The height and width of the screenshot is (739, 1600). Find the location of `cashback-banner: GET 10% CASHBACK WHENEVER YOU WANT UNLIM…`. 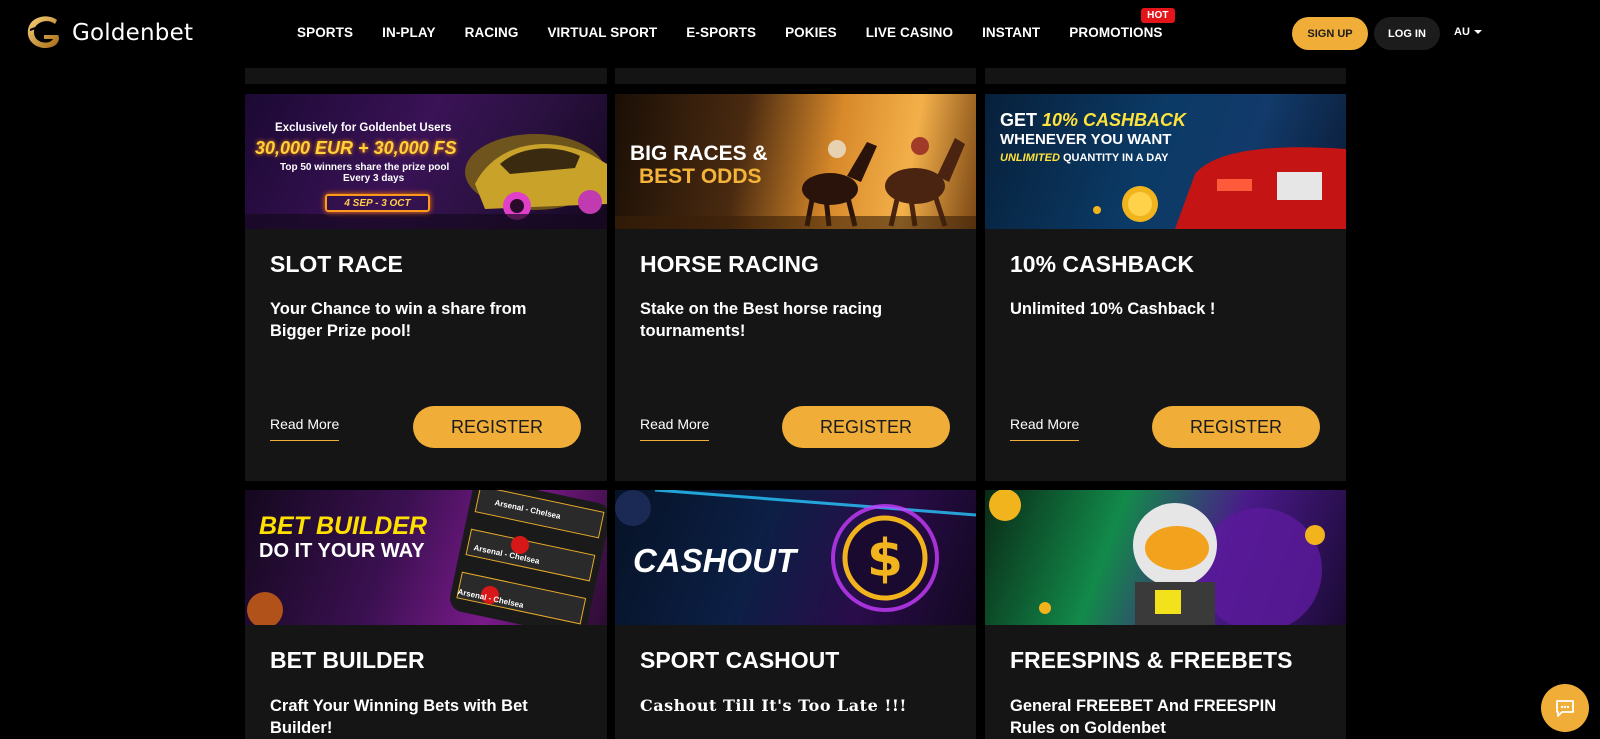

cashback-banner: GET 10% CASHBACK WHENEVER YOU WANT UNLIM… is located at coordinates (1165, 161).